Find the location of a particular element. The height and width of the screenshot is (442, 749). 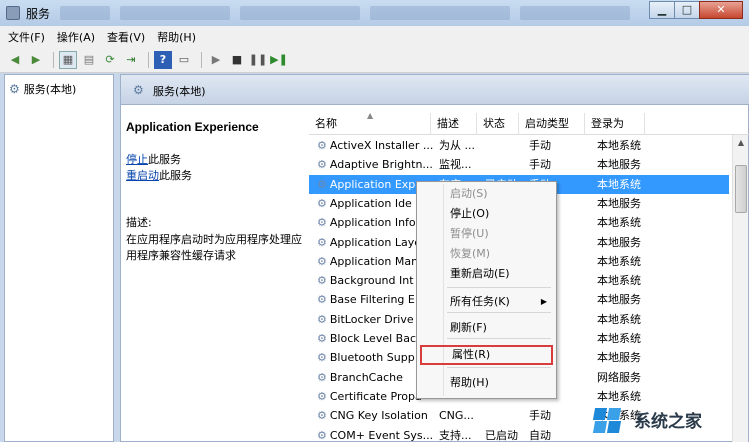

context-menu-item: 刷新(F) is located at coordinates (486, 328).